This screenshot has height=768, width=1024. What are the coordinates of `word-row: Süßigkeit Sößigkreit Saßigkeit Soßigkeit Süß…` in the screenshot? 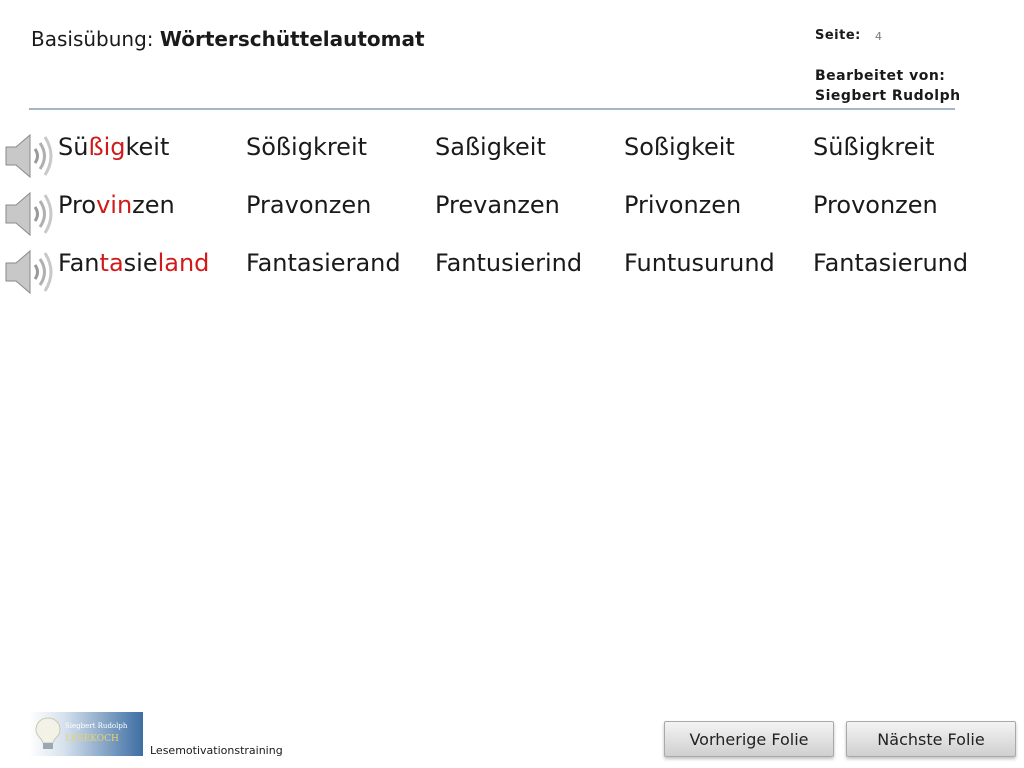 It's located at (512, 158).